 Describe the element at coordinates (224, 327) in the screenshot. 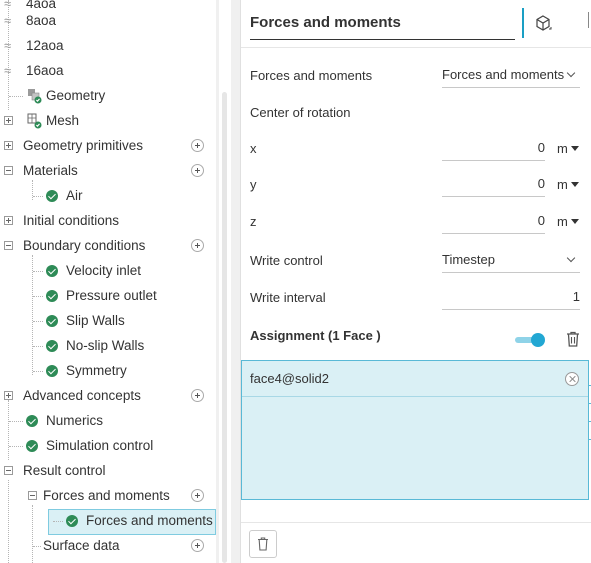

I see `scrollbar-thumb` at that location.